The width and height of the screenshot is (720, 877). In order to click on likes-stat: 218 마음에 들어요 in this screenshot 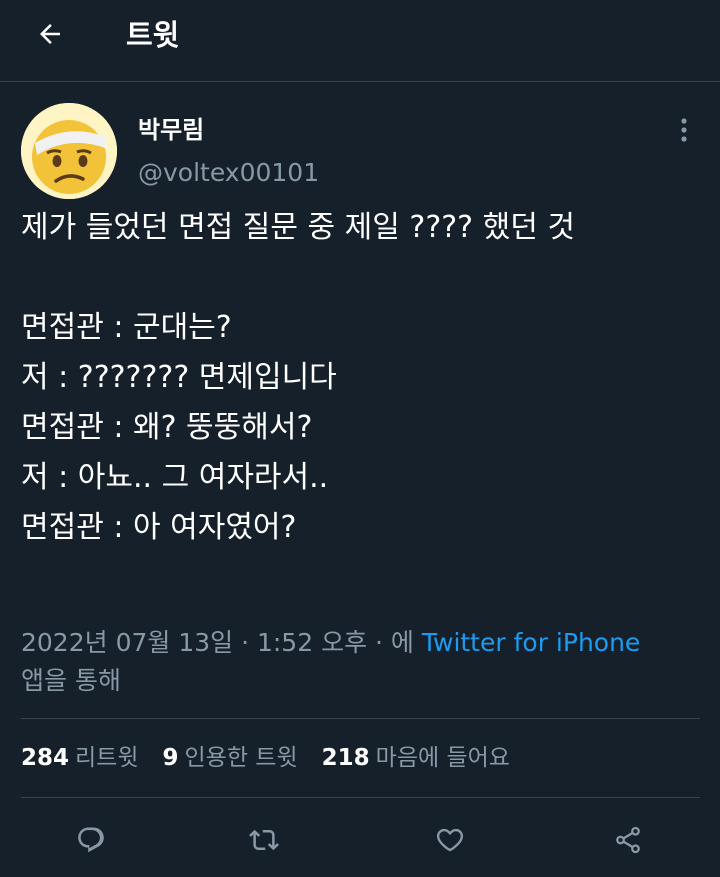, I will do `click(416, 758)`.